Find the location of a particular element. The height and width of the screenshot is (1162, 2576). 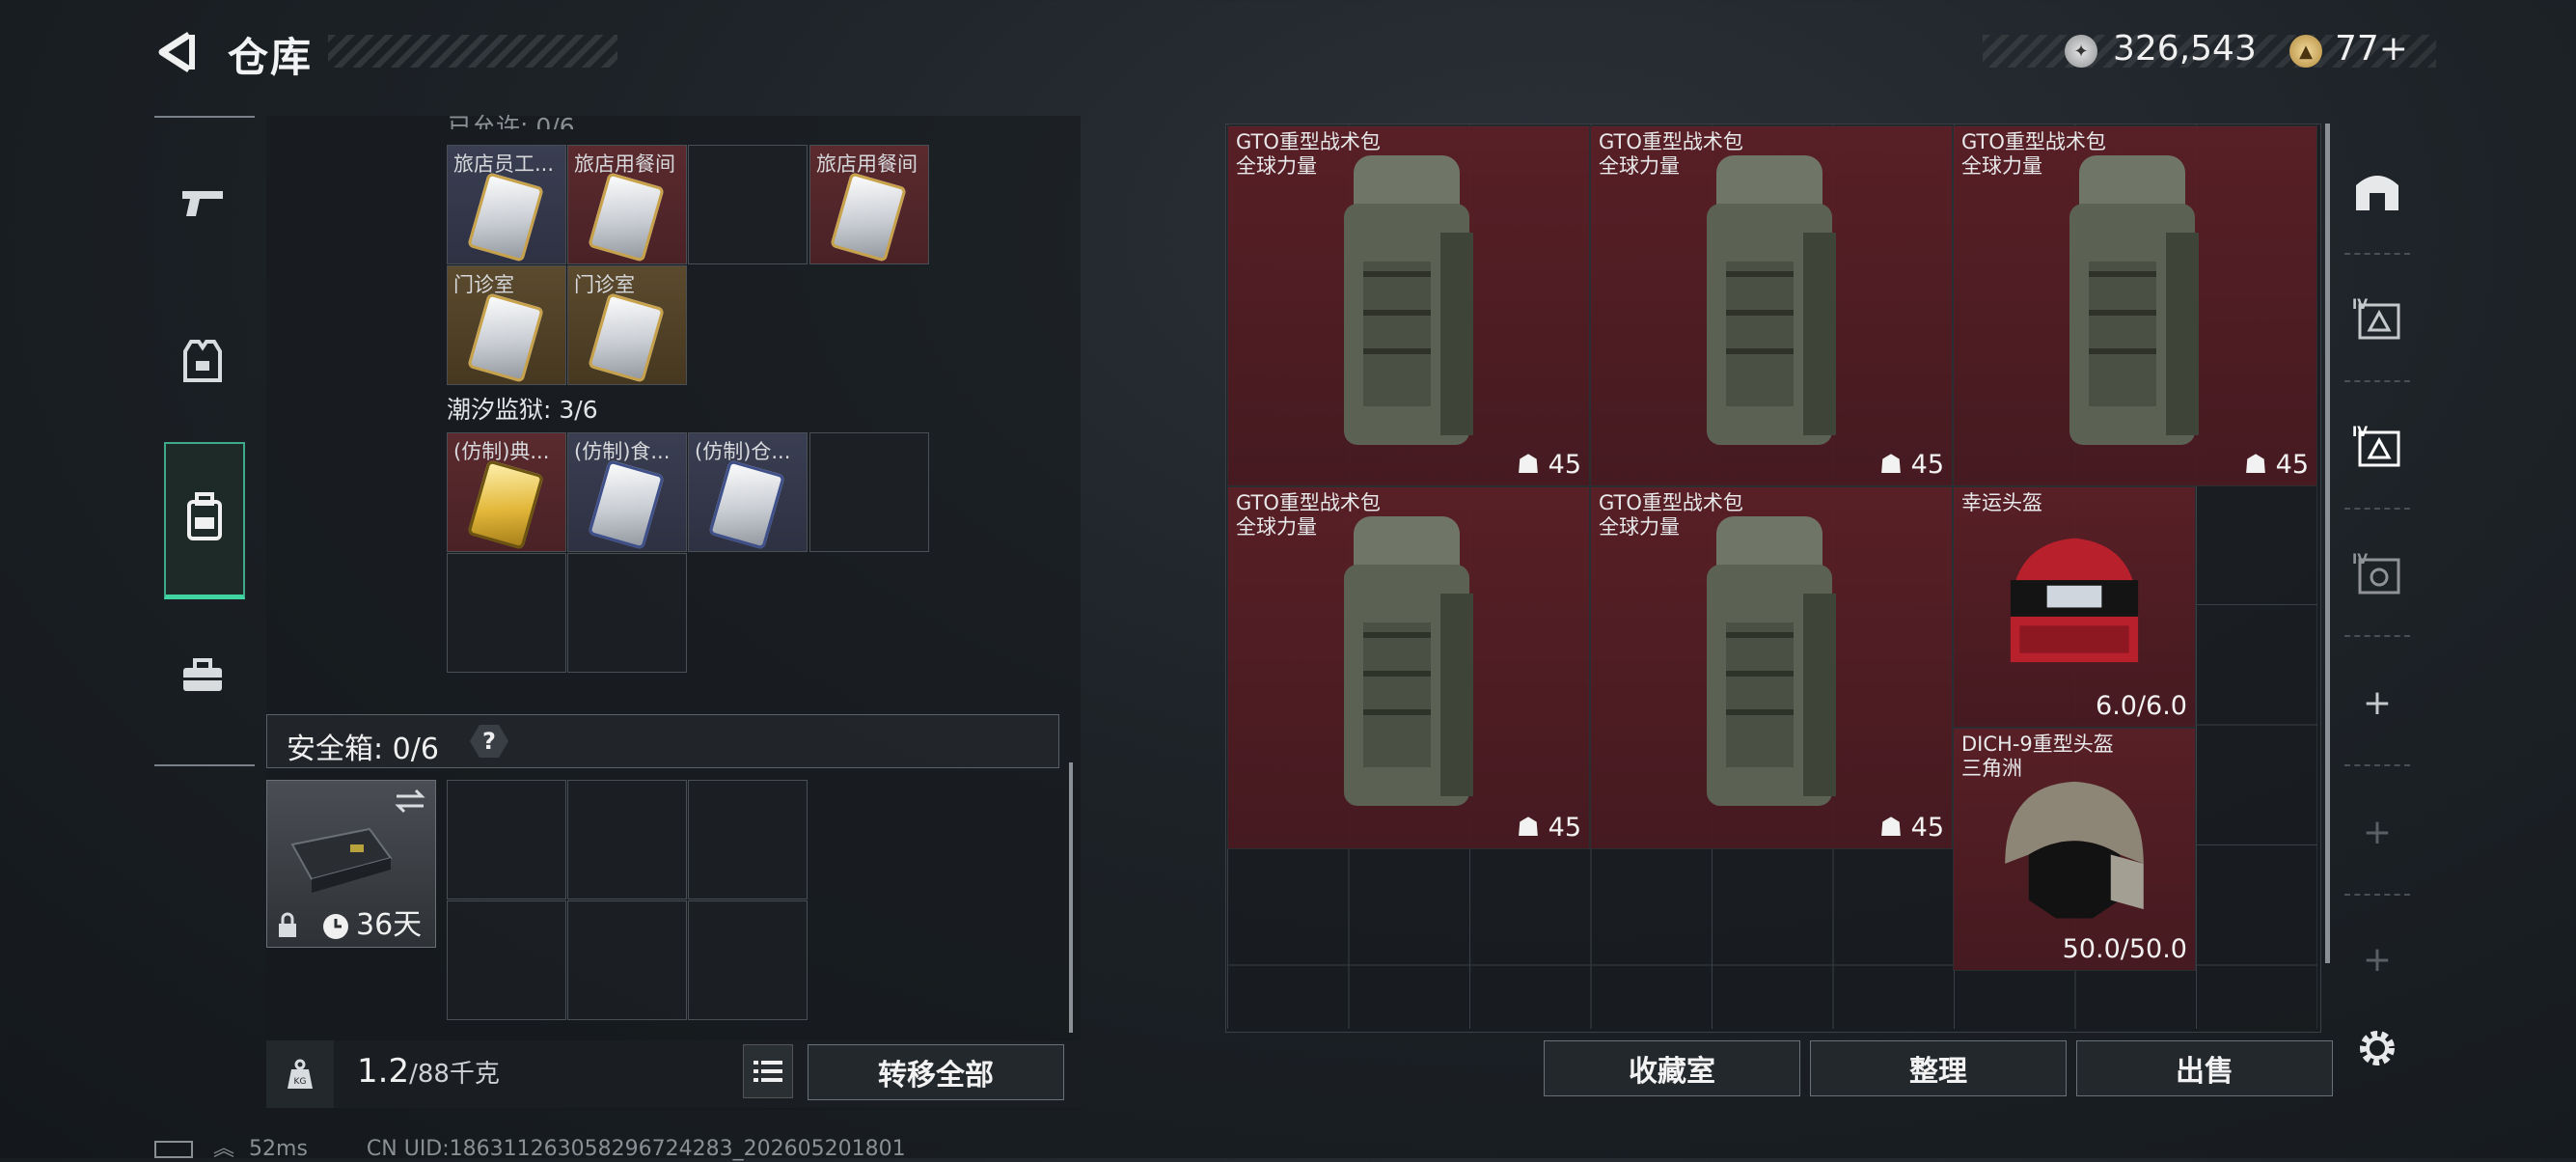

back-button is located at coordinates (176, 52).